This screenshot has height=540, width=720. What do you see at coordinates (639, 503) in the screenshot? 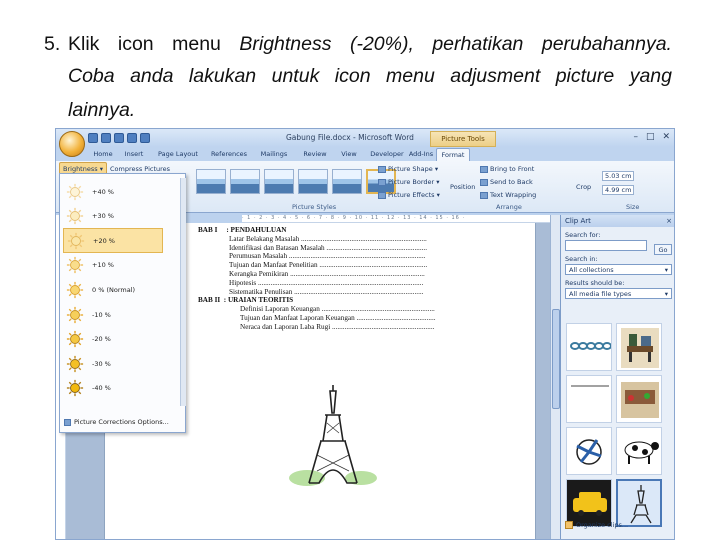
I see `eiffel-tower-clipart` at bounding box center [639, 503].